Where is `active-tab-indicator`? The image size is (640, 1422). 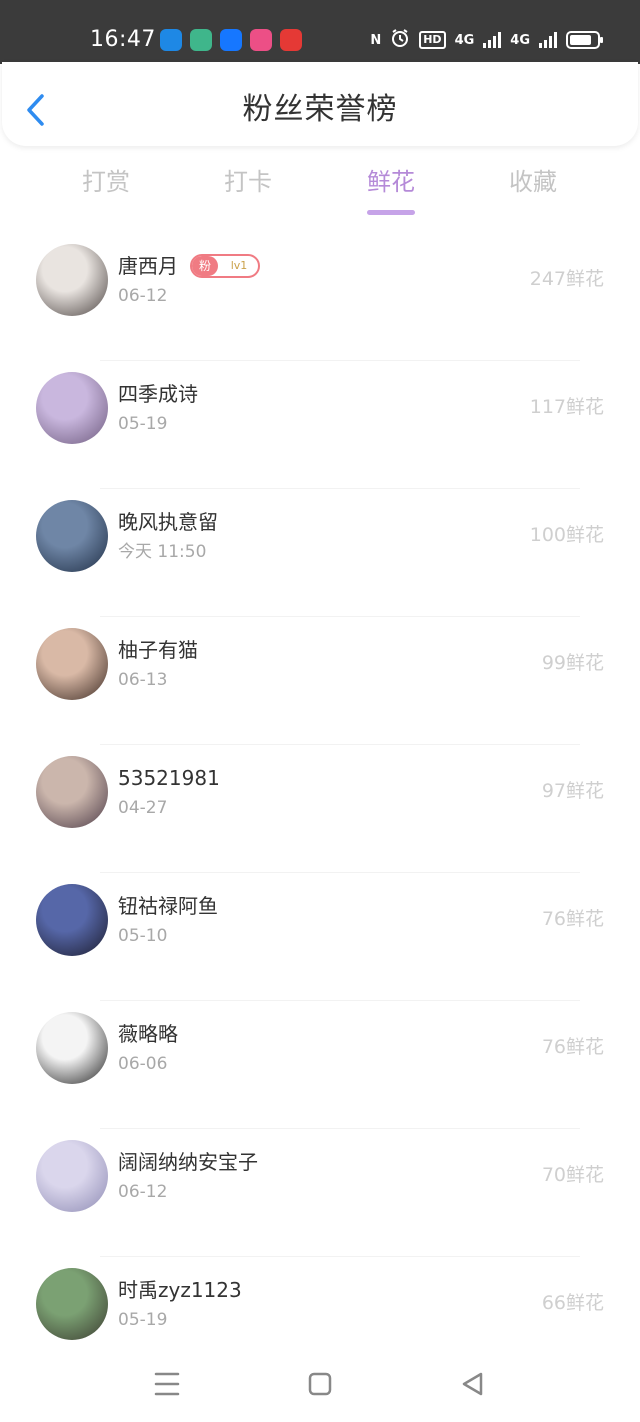 active-tab-indicator is located at coordinates (391, 212).